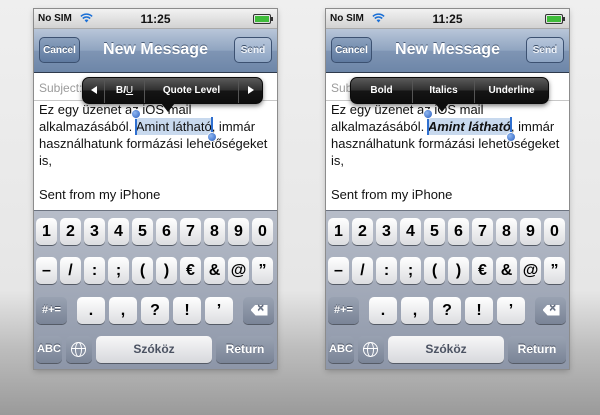 Image resolution: width=600 pixels, height=415 pixels. Describe the element at coordinates (168, 107) in the screenshot. I see `popup-pointer` at that location.